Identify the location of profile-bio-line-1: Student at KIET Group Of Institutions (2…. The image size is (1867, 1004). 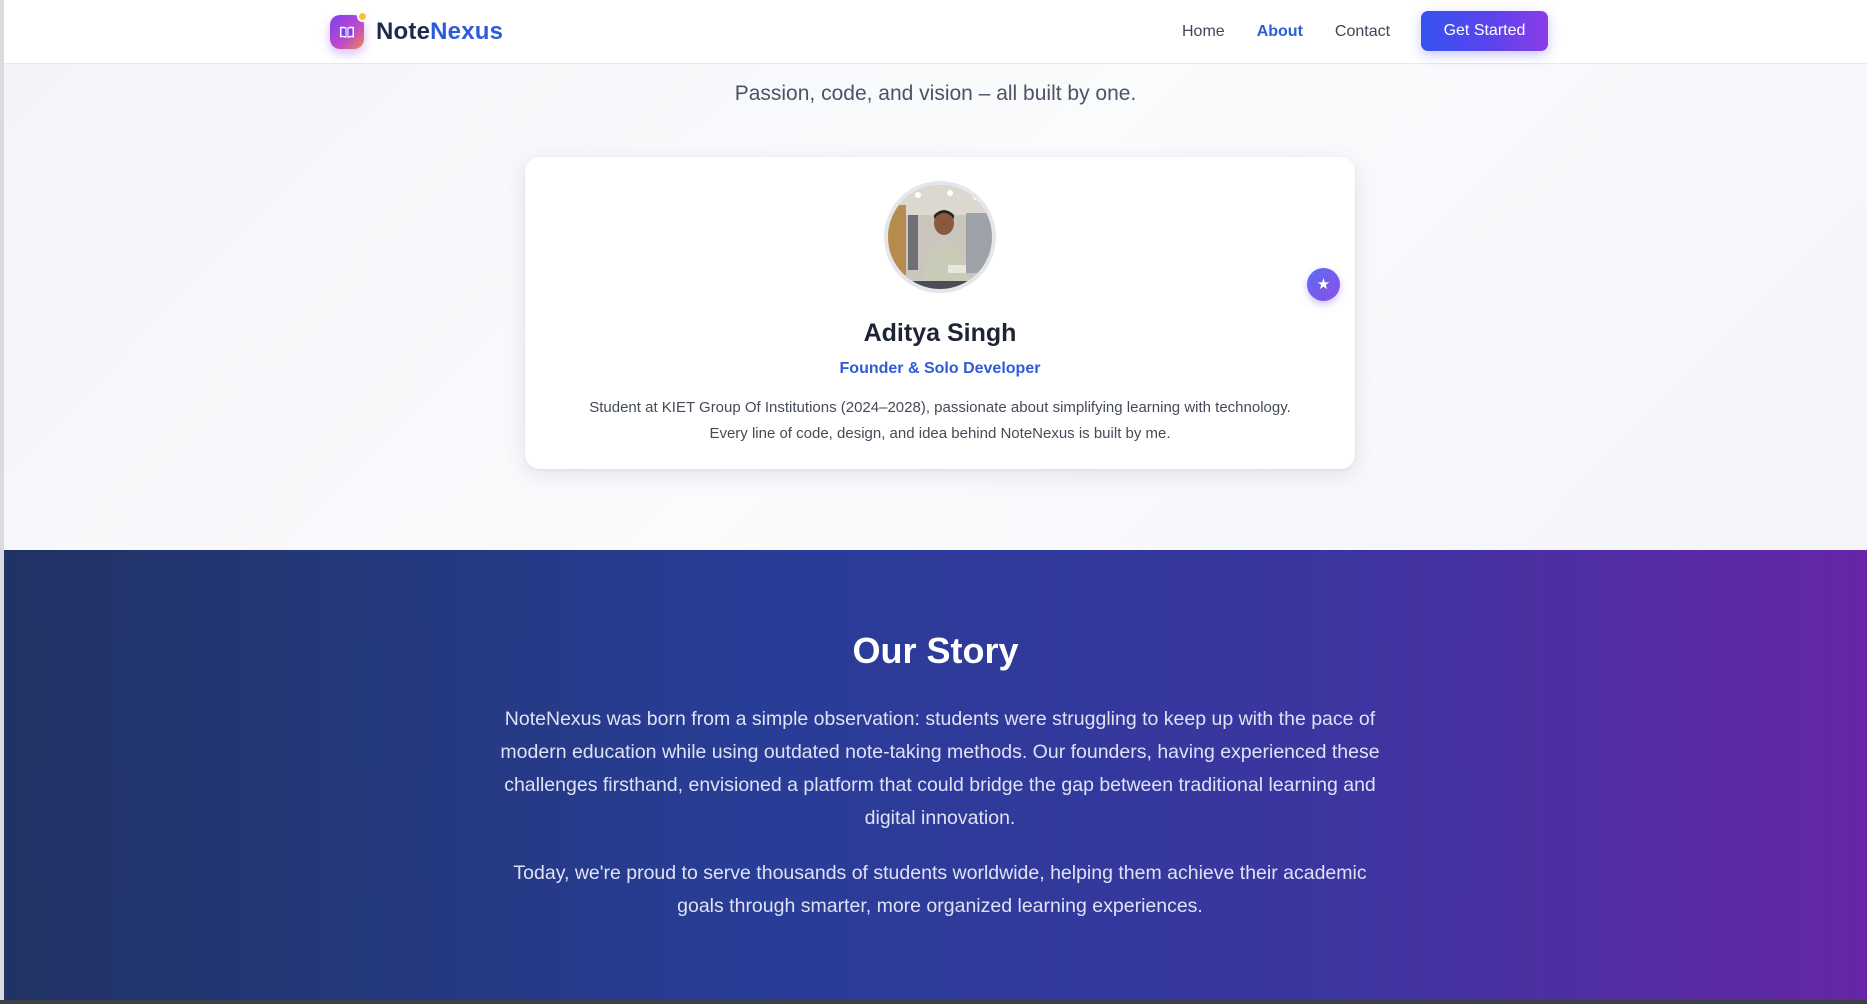
(940, 407).